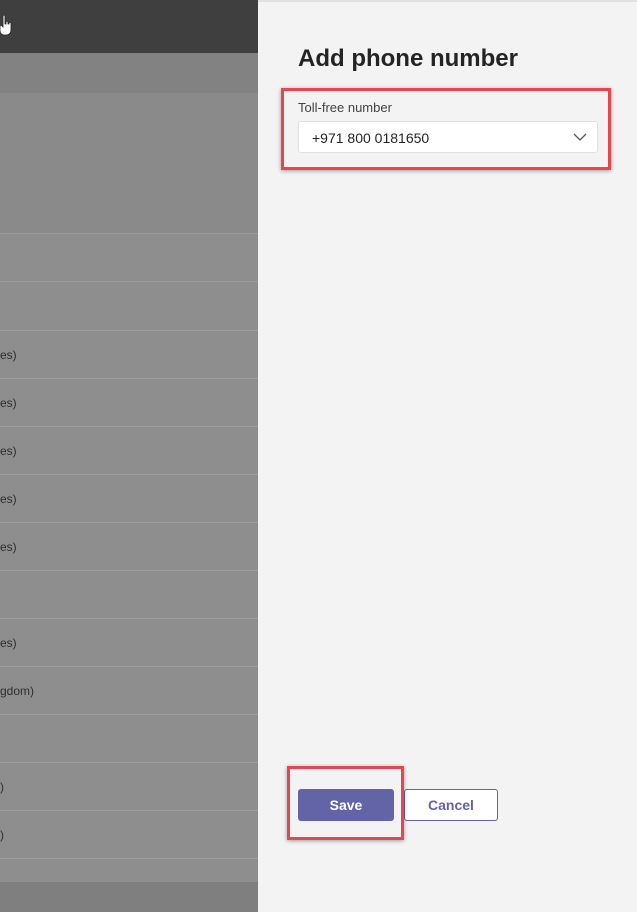 This screenshot has width=637, height=912. Describe the element at coordinates (129, 257) in the screenshot. I see `background-section-header` at that location.